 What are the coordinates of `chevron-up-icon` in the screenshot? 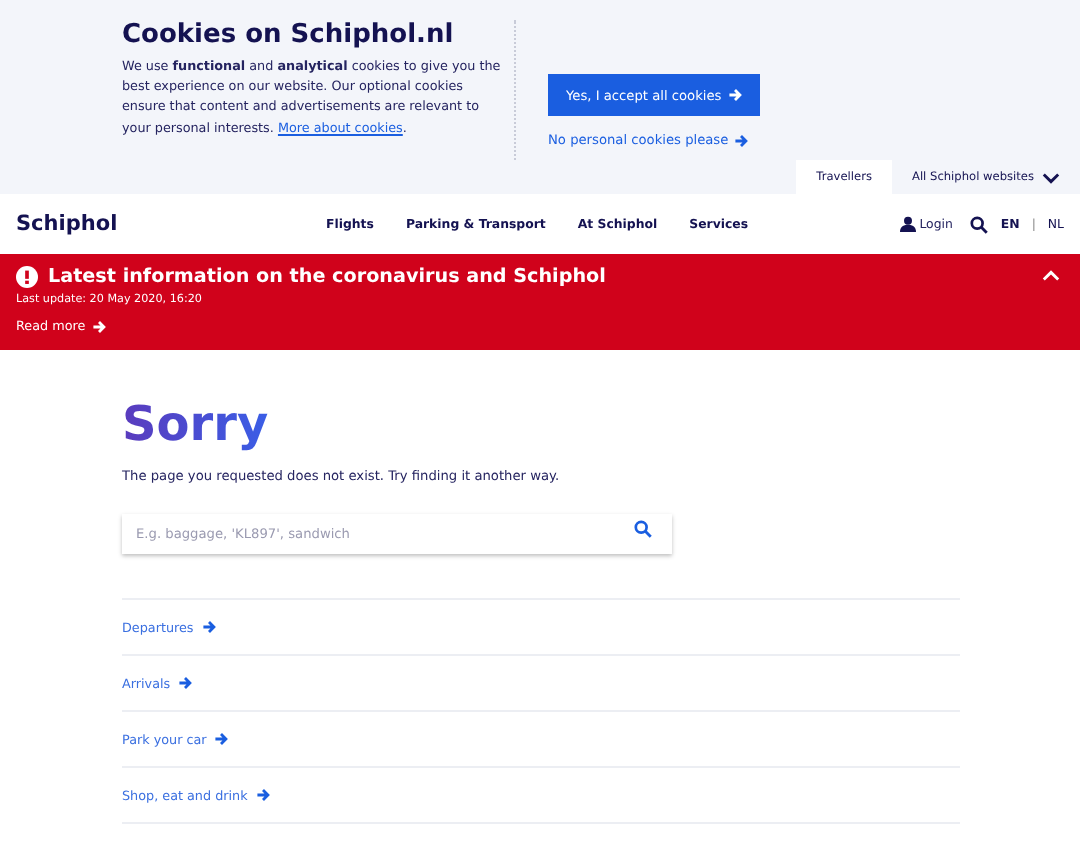 It's located at (1051, 276).